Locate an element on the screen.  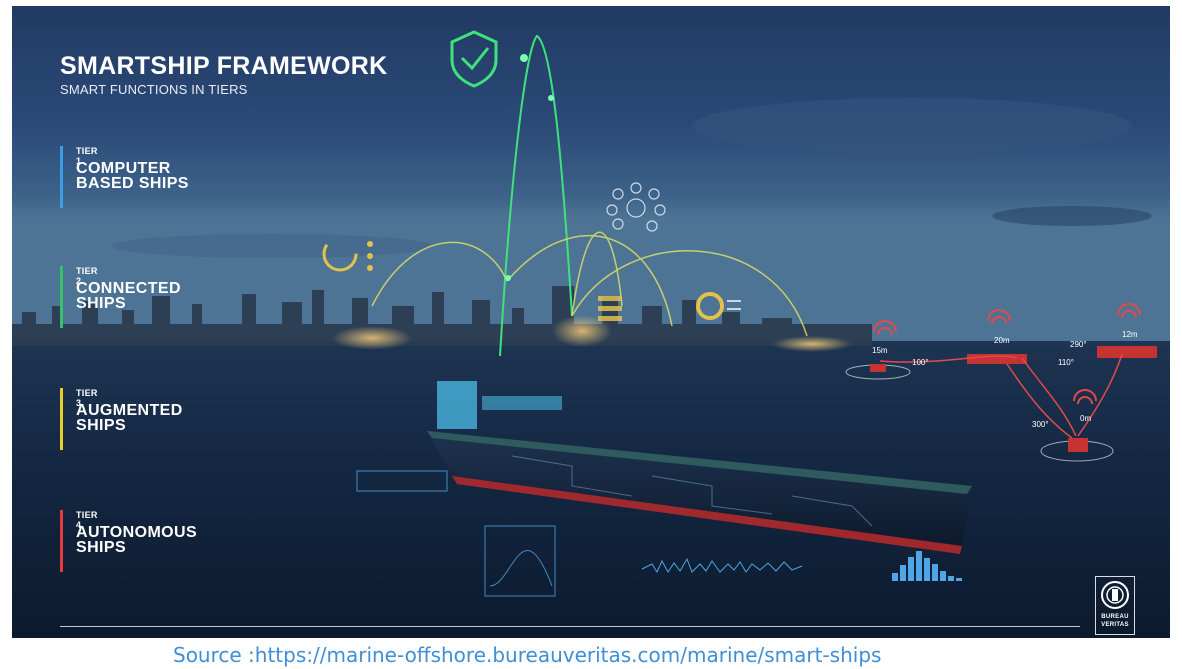
tier-4-name-line2: SHIPS is located at coordinates (101, 547).